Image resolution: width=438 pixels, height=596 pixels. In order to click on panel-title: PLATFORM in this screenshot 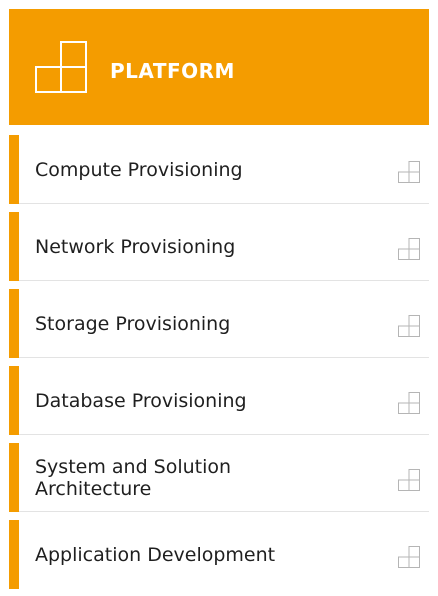, I will do `click(172, 71)`.